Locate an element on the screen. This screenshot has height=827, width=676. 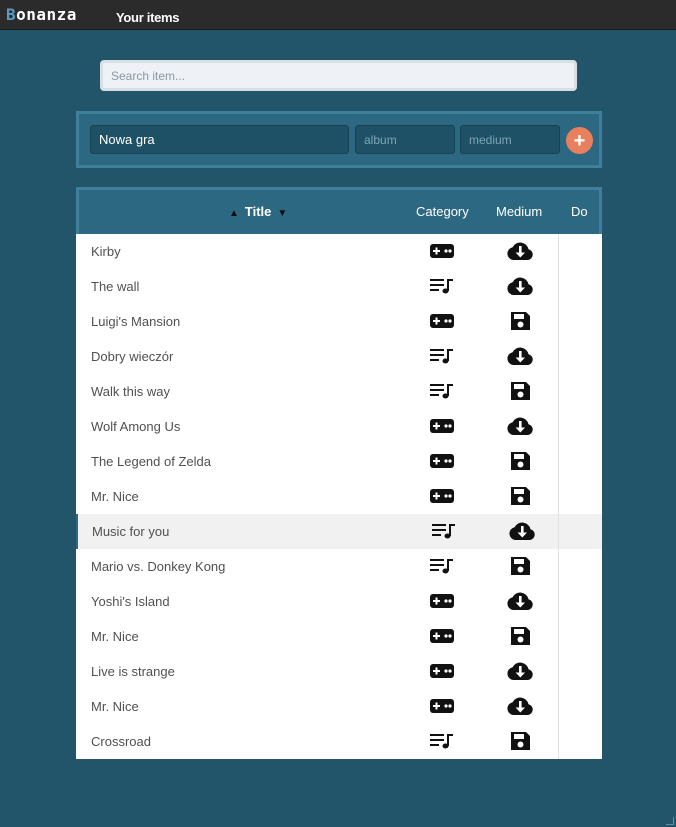
column-title-header: ▲ Title ▼ is located at coordinates (258, 211).